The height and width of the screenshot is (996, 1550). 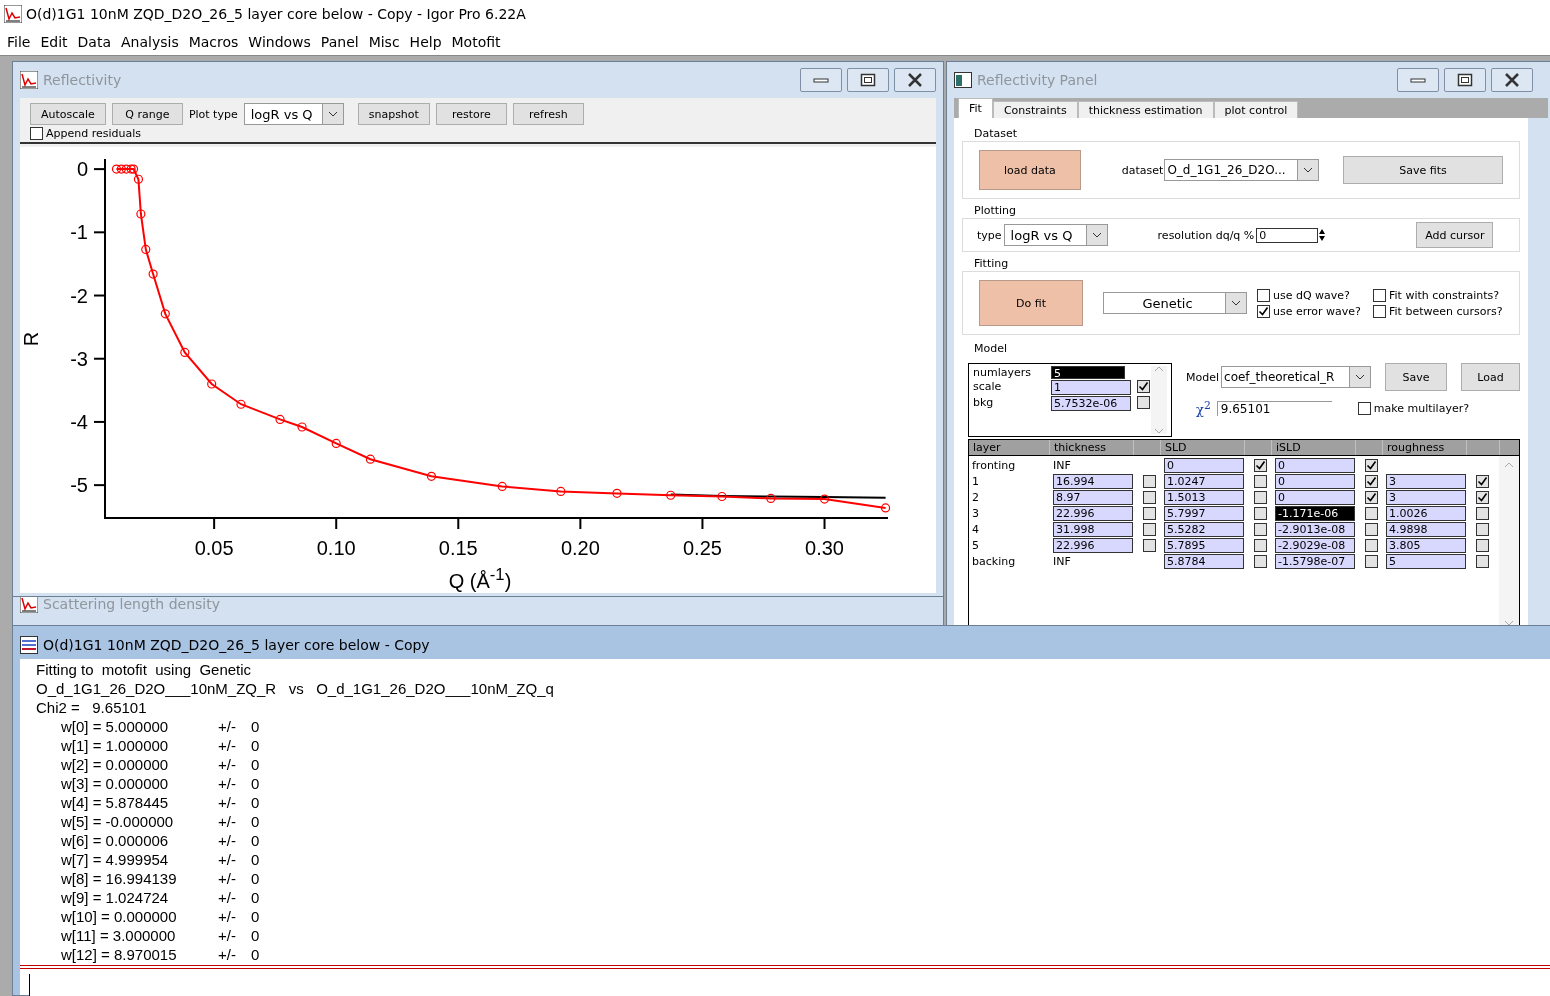 What do you see at coordinates (150, 41) in the screenshot?
I see `menu-item: Analysis` at bounding box center [150, 41].